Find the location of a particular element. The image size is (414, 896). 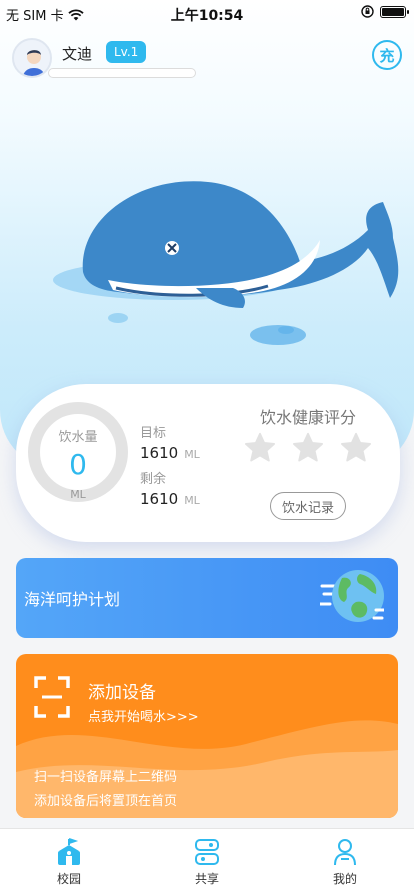

level-badge: Lv.1 is located at coordinates (126, 52).